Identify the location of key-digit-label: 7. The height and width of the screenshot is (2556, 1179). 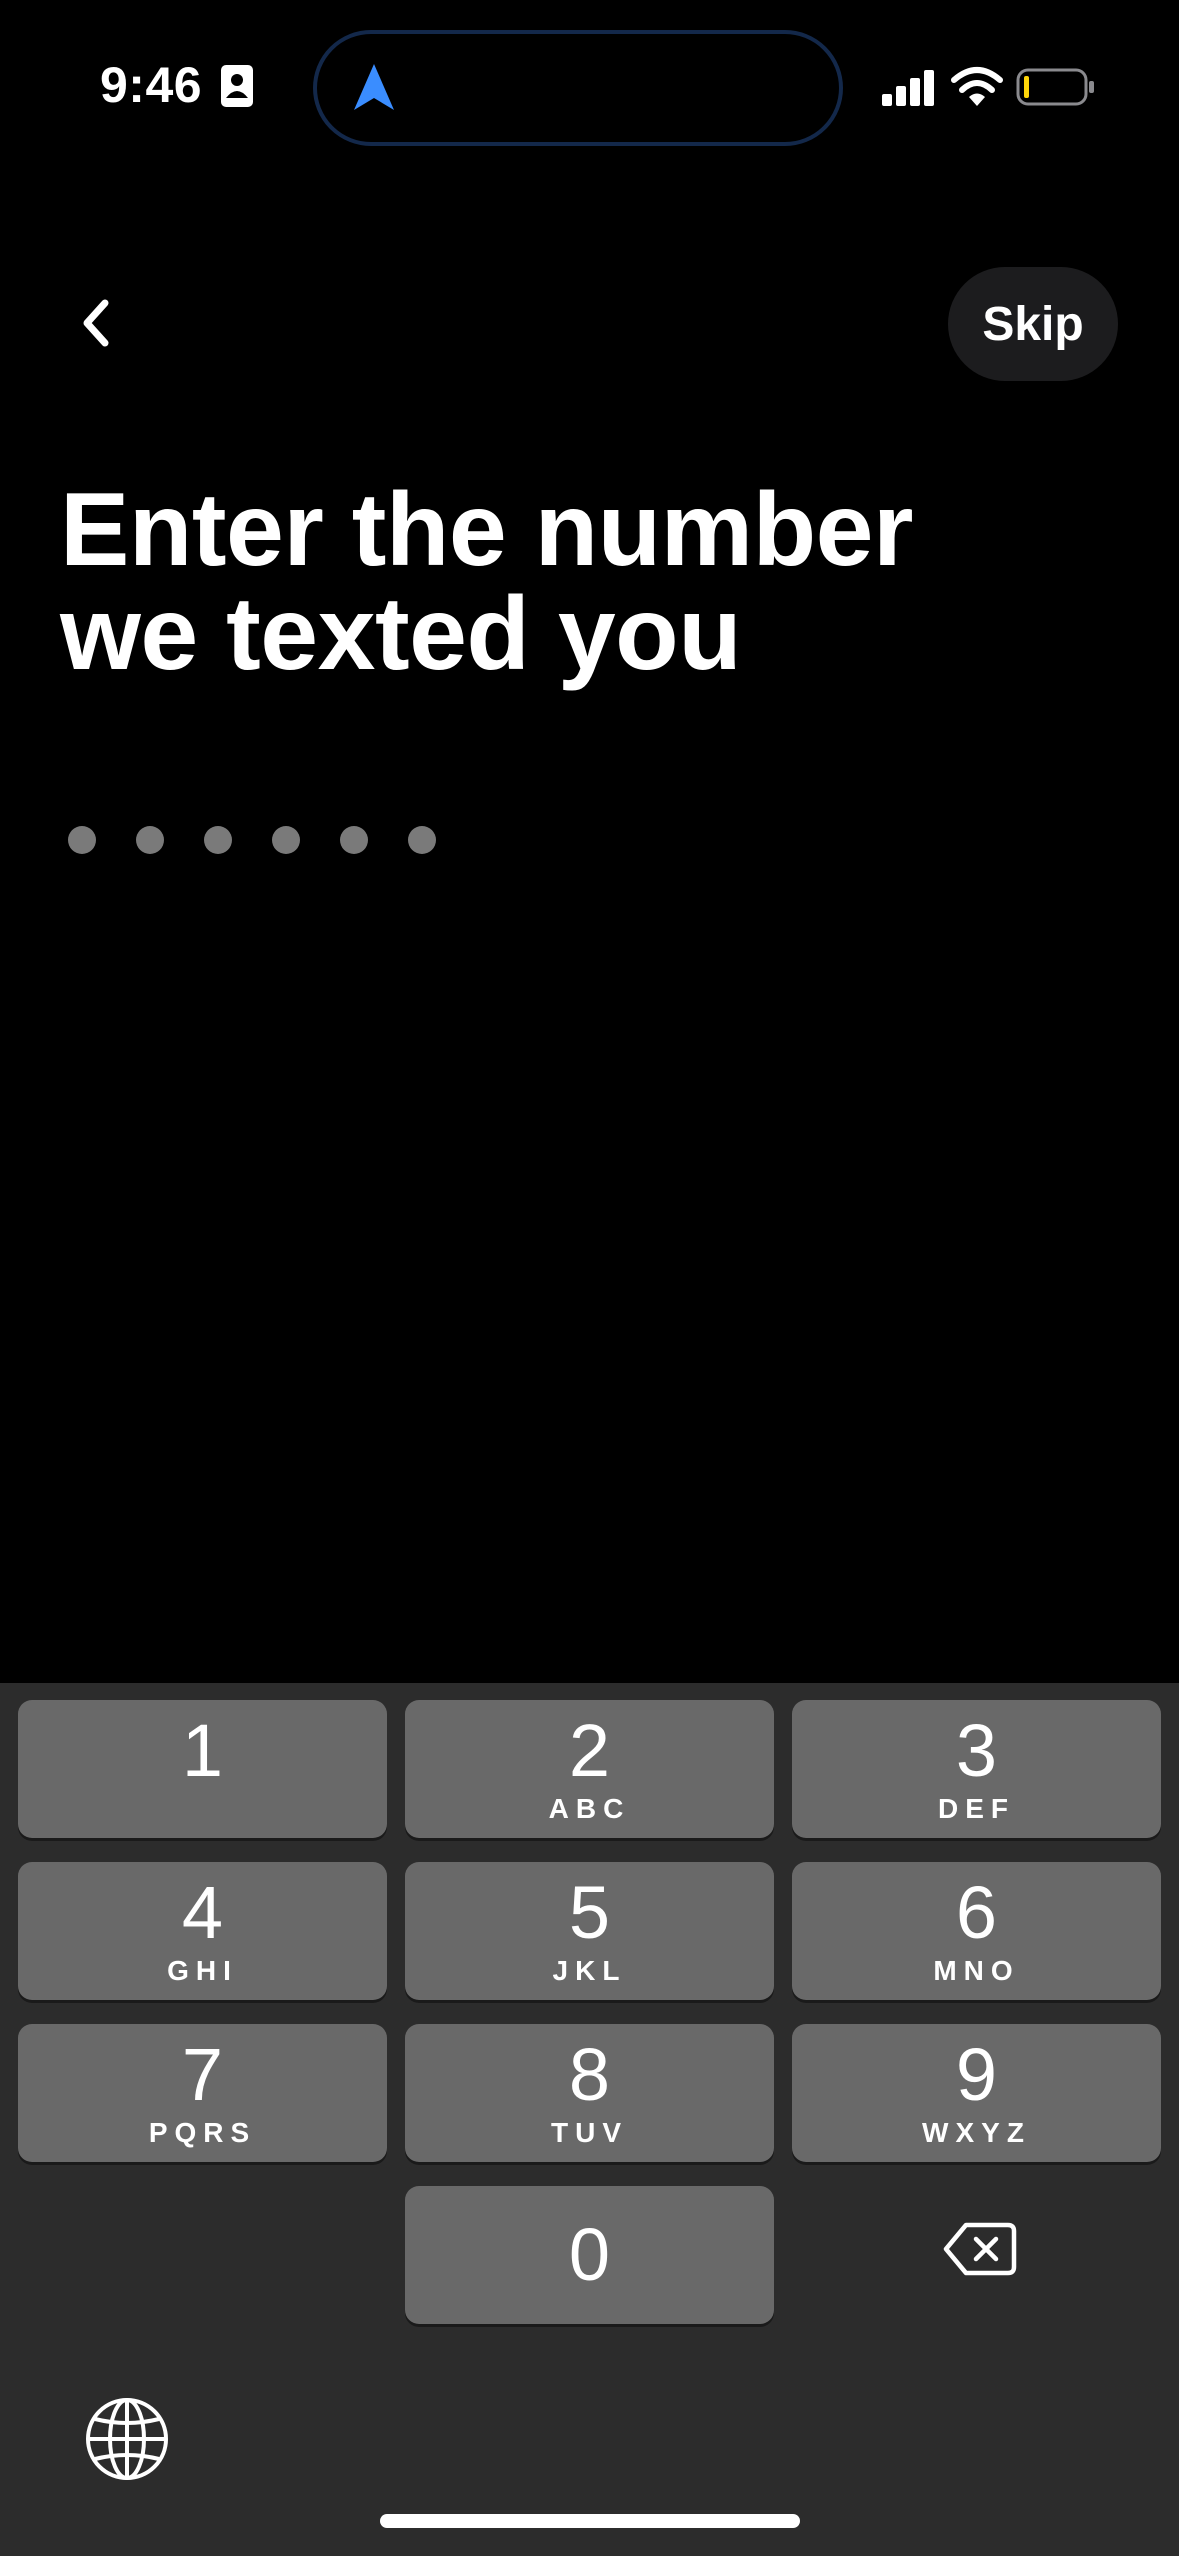
(202, 2074).